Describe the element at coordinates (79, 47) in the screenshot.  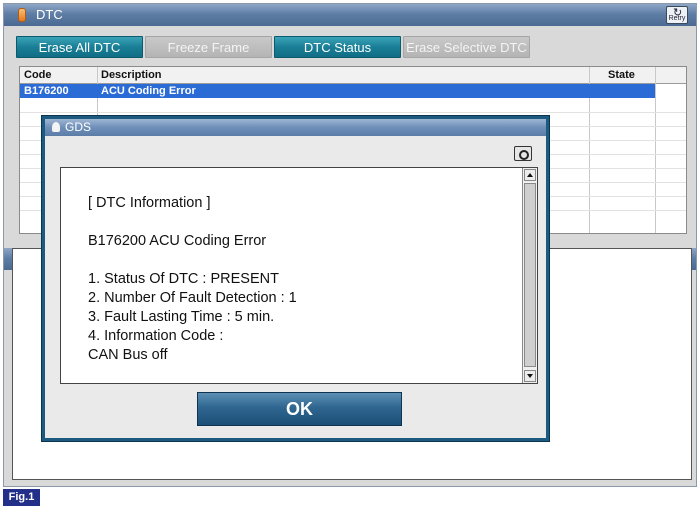
I see `erase-all-dtc-button: Erase All DTC` at that location.